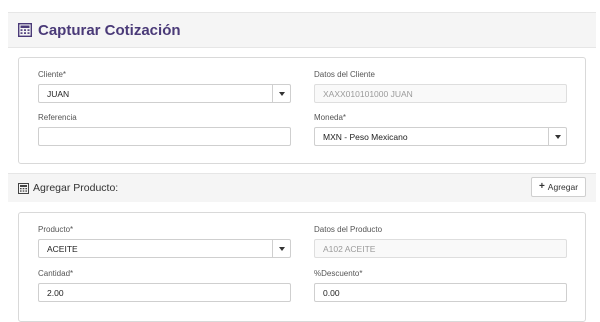 The height and width of the screenshot is (322, 600). What do you see at coordinates (164, 292) in the screenshot?
I see `cantidad-input: 2.00` at bounding box center [164, 292].